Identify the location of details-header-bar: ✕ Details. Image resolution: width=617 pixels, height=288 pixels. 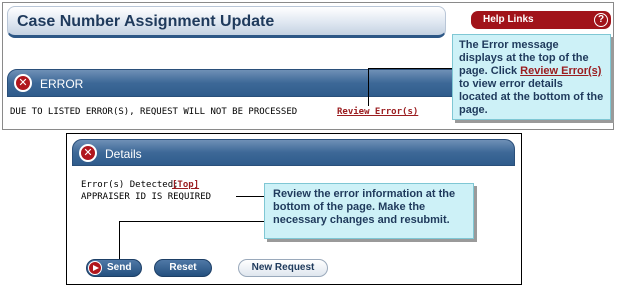
(293, 152).